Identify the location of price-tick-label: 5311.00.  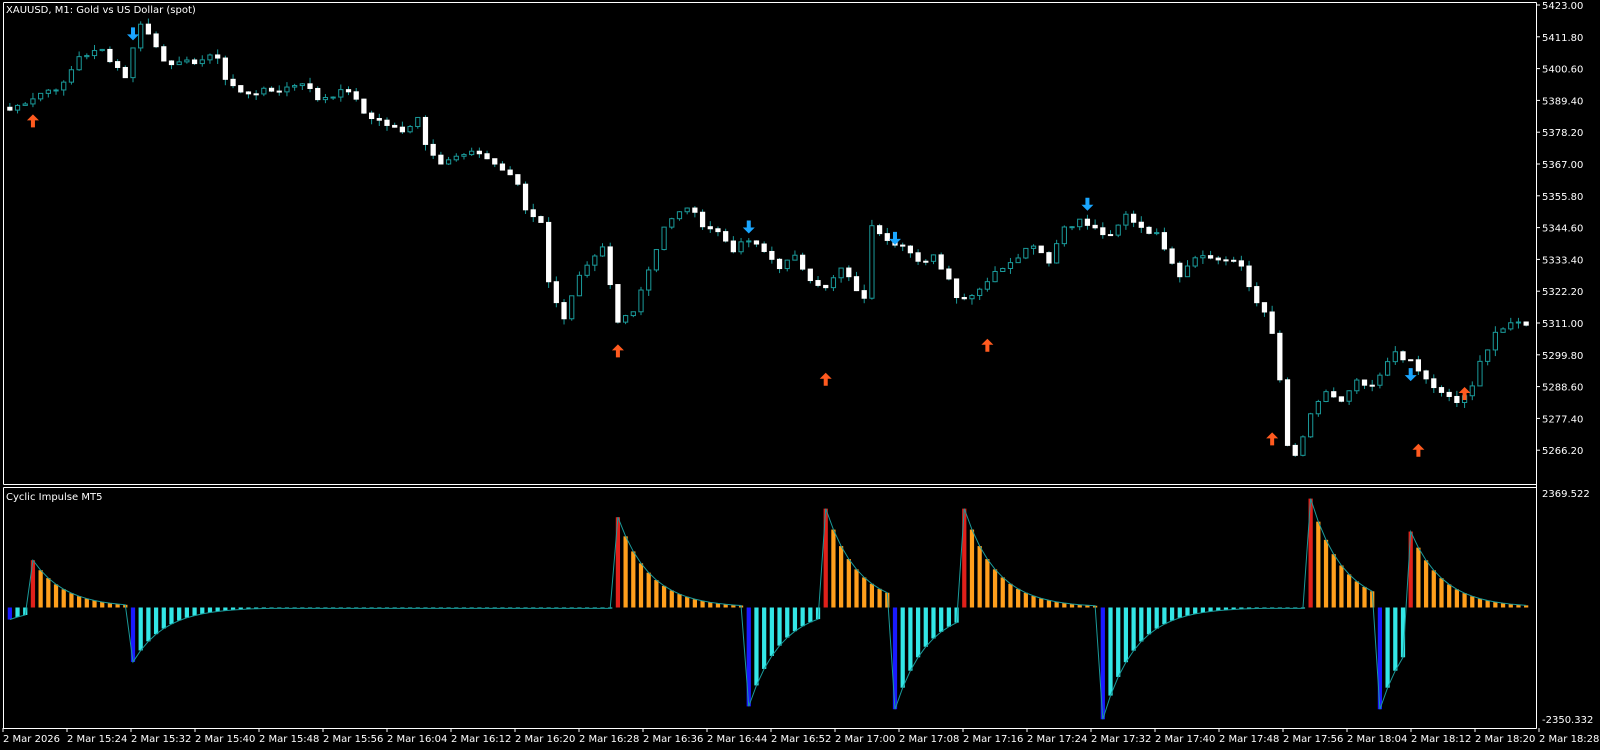
(1562, 324).